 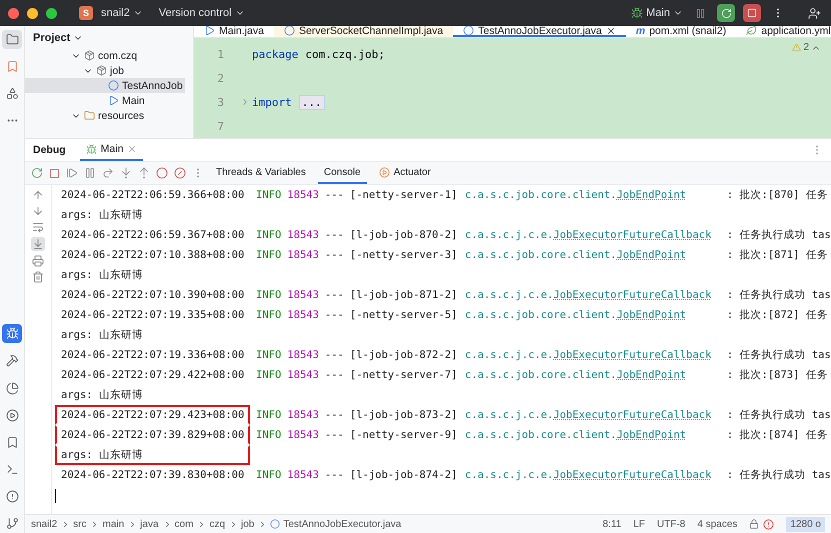 I want to click on log-timestamp: 2024-06-22T22:07:39.829+08:00, so click(x=152, y=435).